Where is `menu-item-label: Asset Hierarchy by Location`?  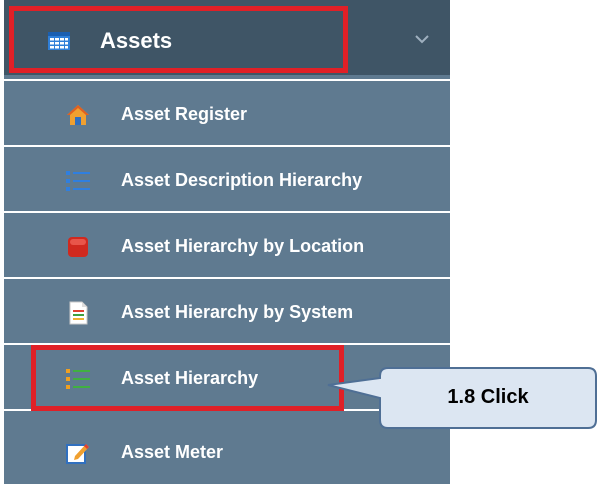 menu-item-label: Asset Hierarchy by Location is located at coordinates (243, 246).